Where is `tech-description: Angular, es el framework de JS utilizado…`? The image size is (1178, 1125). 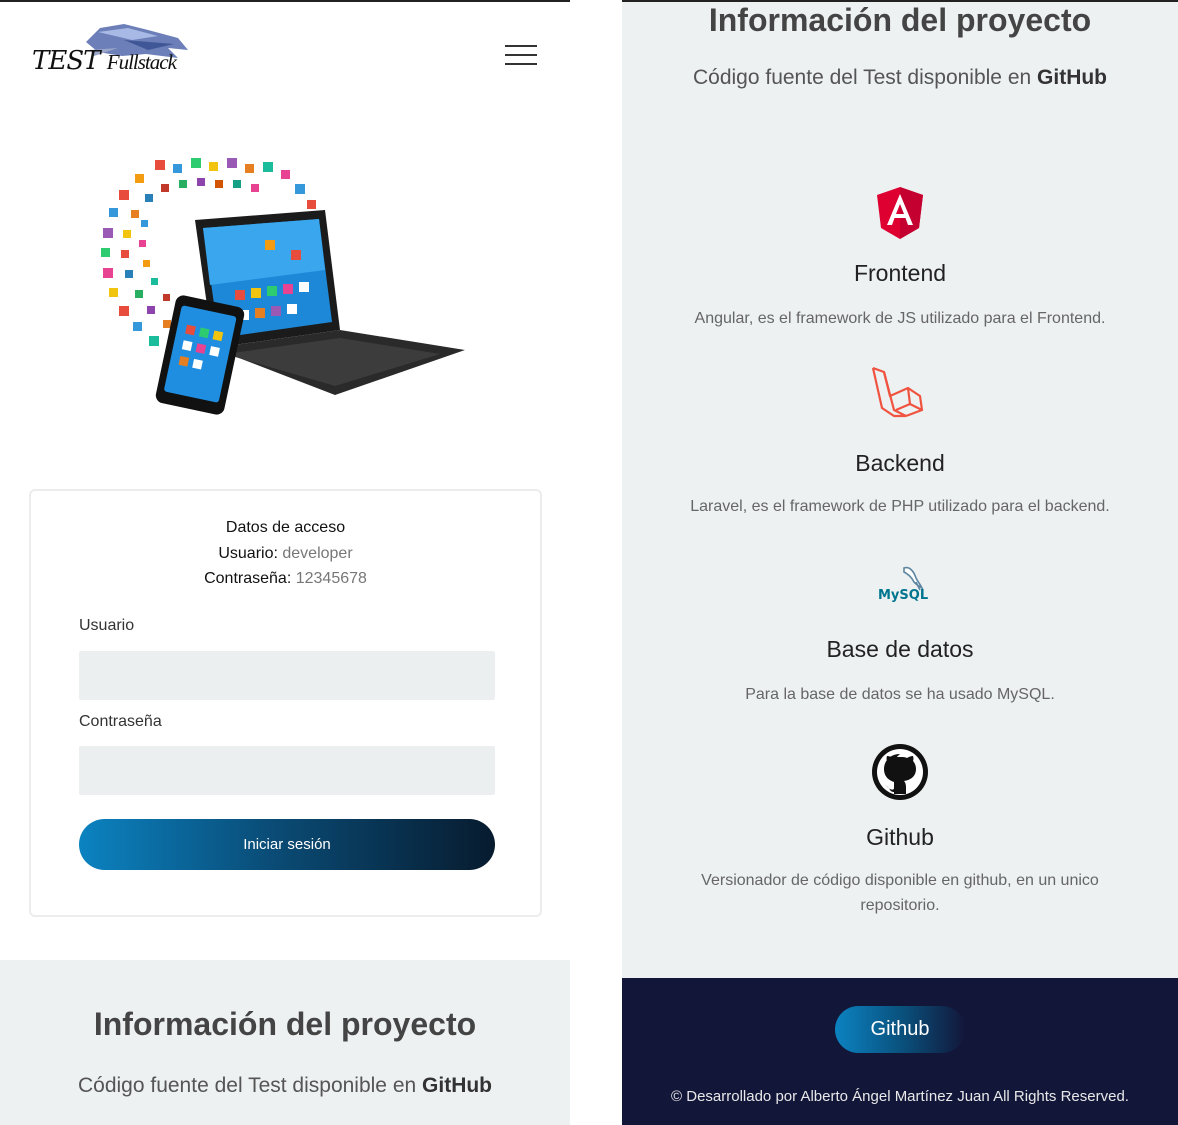 tech-description: Angular, es el framework de JS utilizado… is located at coordinates (900, 318).